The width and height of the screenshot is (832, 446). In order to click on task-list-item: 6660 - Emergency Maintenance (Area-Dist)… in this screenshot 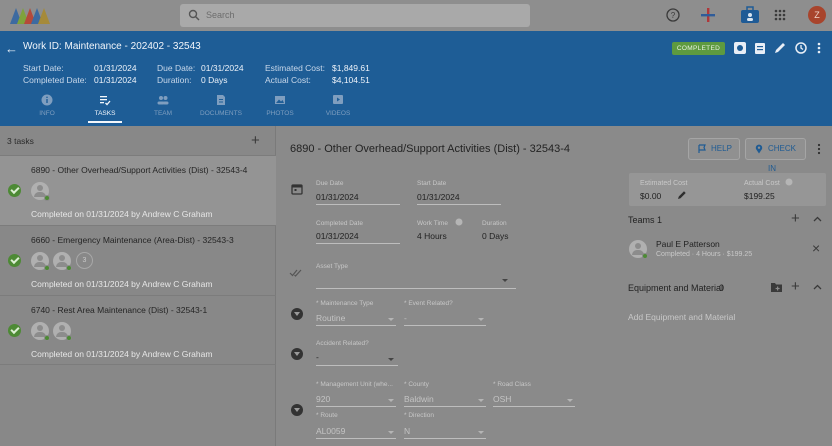, I will do `click(138, 260)`.